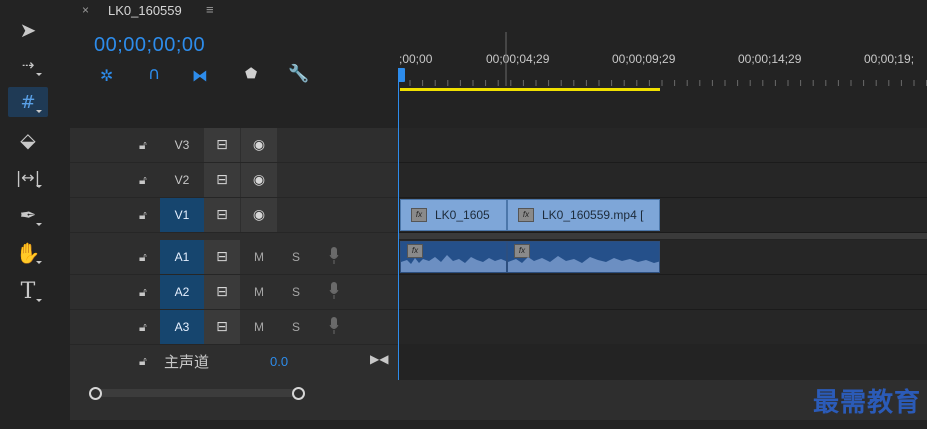  I want to click on watermark-logo: 最需教育, so click(866, 403).